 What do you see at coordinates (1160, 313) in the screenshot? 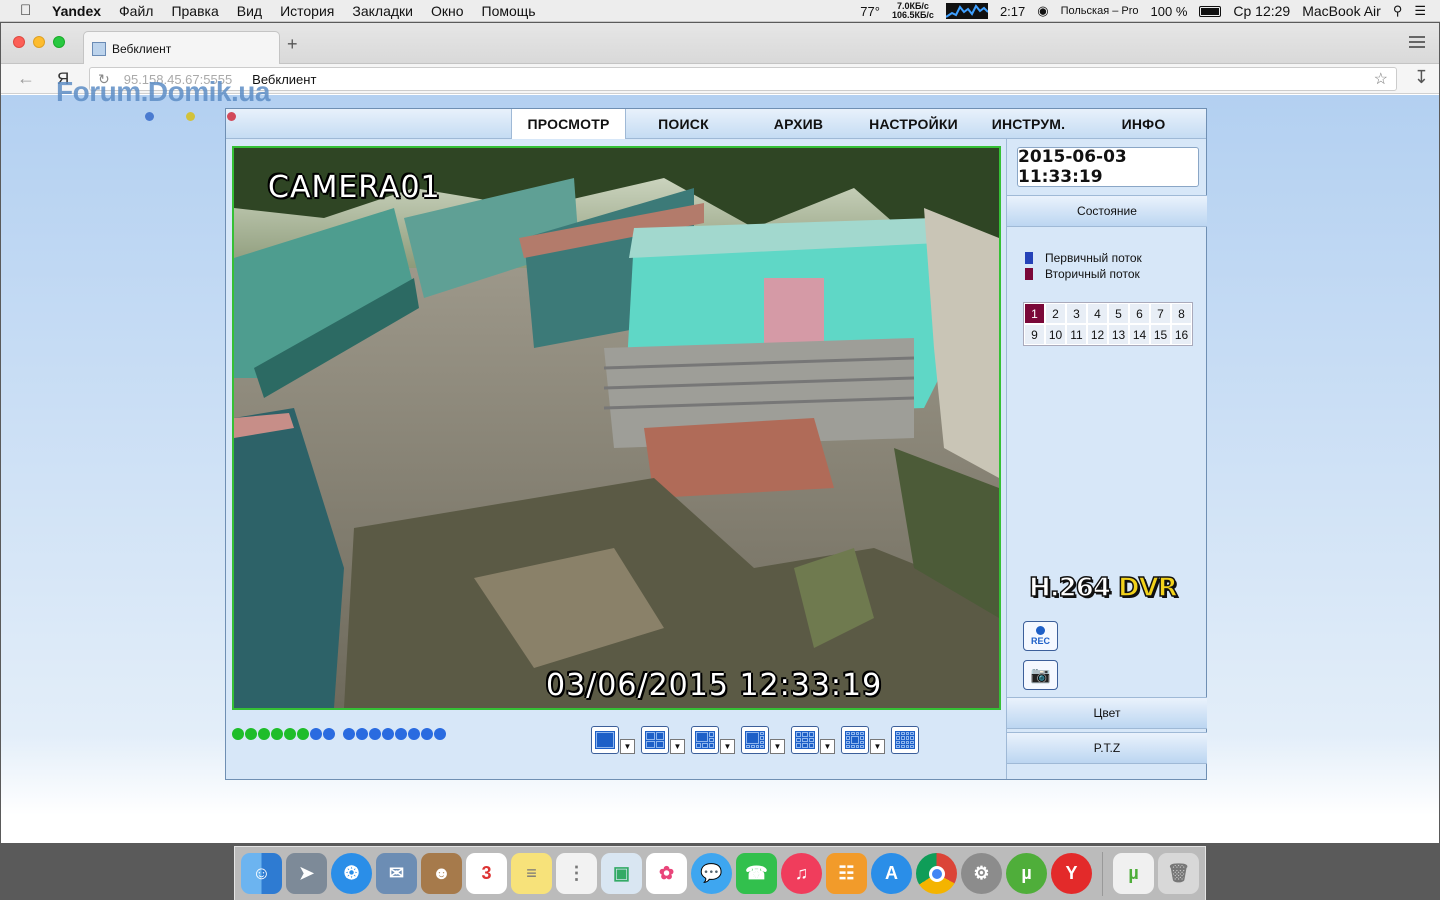
I see `channel-7-button: 7` at bounding box center [1160, 313].